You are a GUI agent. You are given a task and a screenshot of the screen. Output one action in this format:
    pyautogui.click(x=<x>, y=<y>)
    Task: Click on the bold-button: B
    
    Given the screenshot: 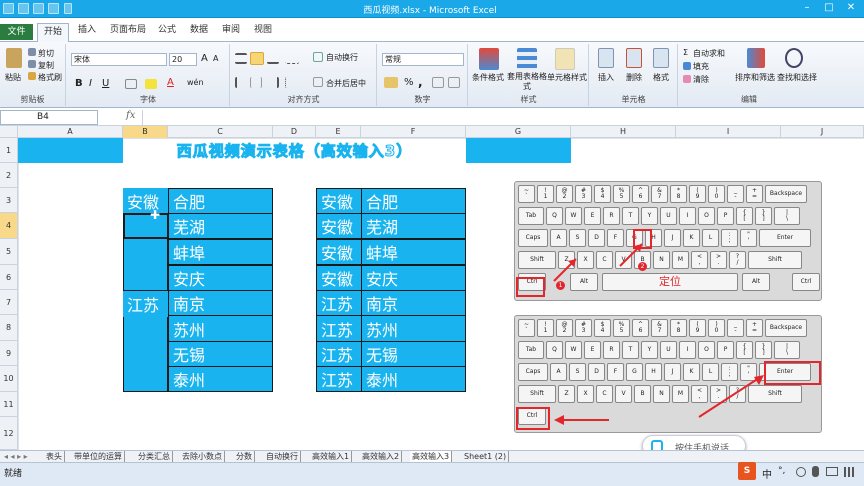 What is the action you would take?
    pyautogui.click(x=79, y=83)
    